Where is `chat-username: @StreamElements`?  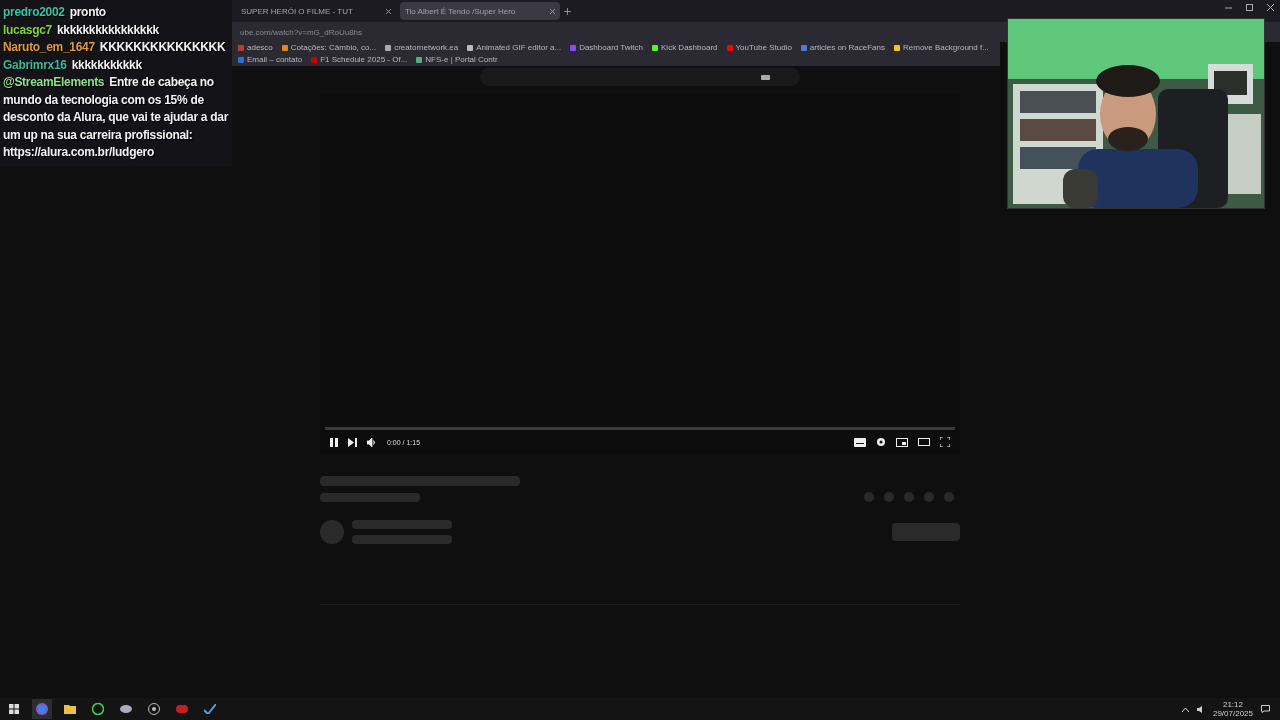 chat-username: @StreamElements is located at coordinates (54, 82).